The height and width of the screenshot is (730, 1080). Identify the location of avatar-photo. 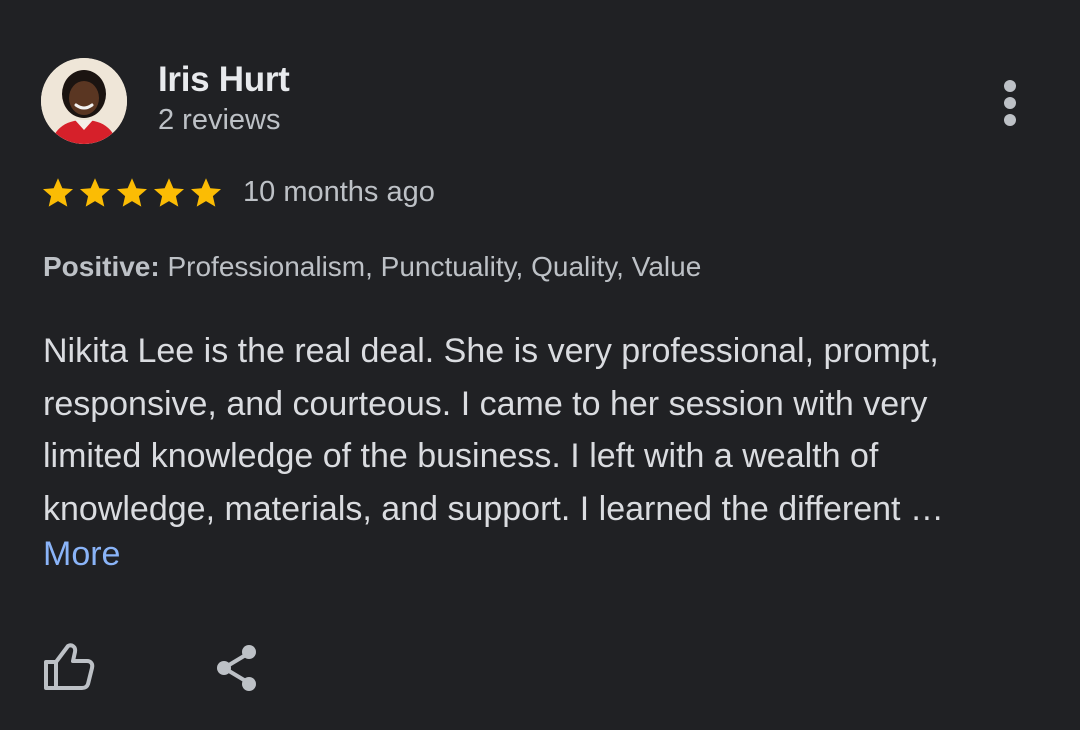
(84, 101).